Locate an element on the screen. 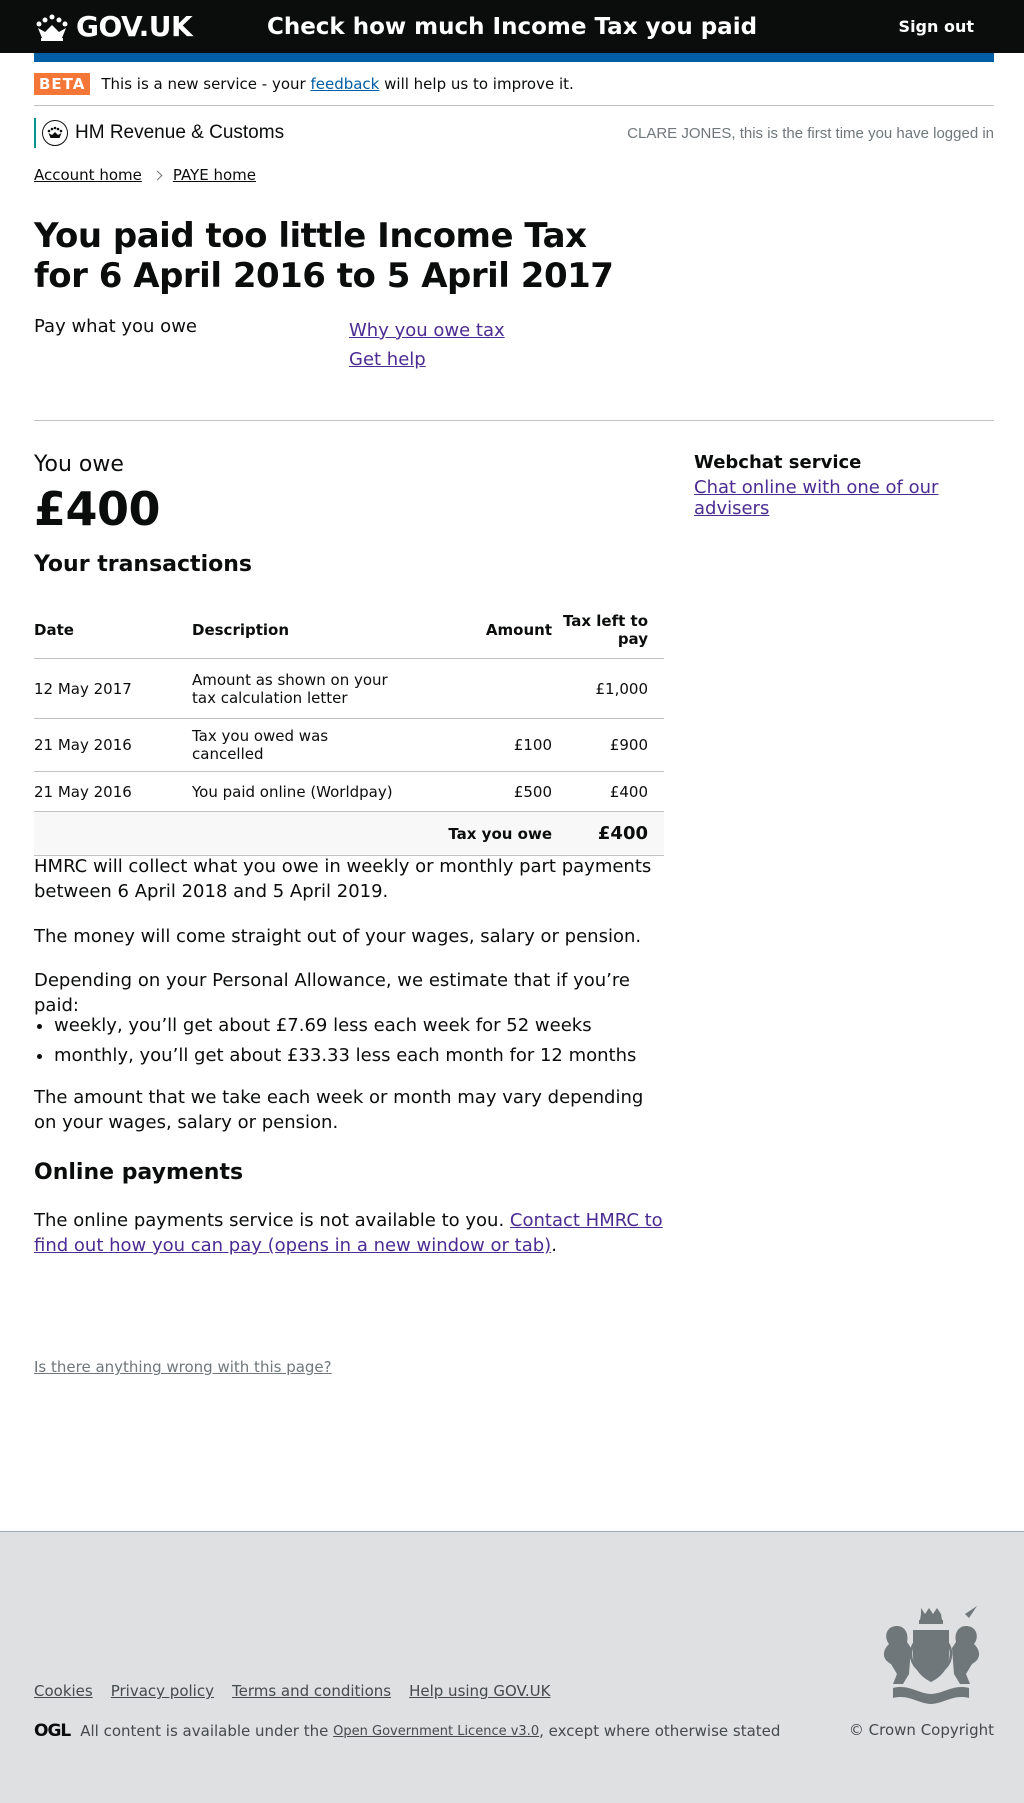 The image size is (1024, 1803). cell-tax-left: £900 is located at coordinates (608, 745).